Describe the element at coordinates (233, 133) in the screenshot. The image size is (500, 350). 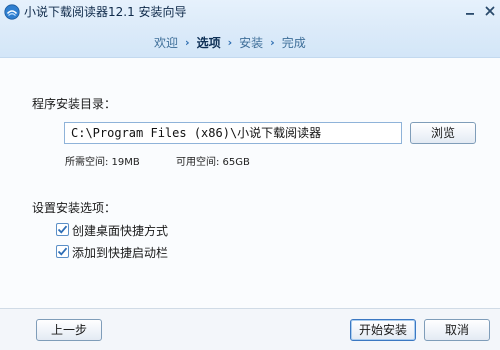
I see `install-path-input: C:\Program Files (x86)\小说下载阅读器` at that location.